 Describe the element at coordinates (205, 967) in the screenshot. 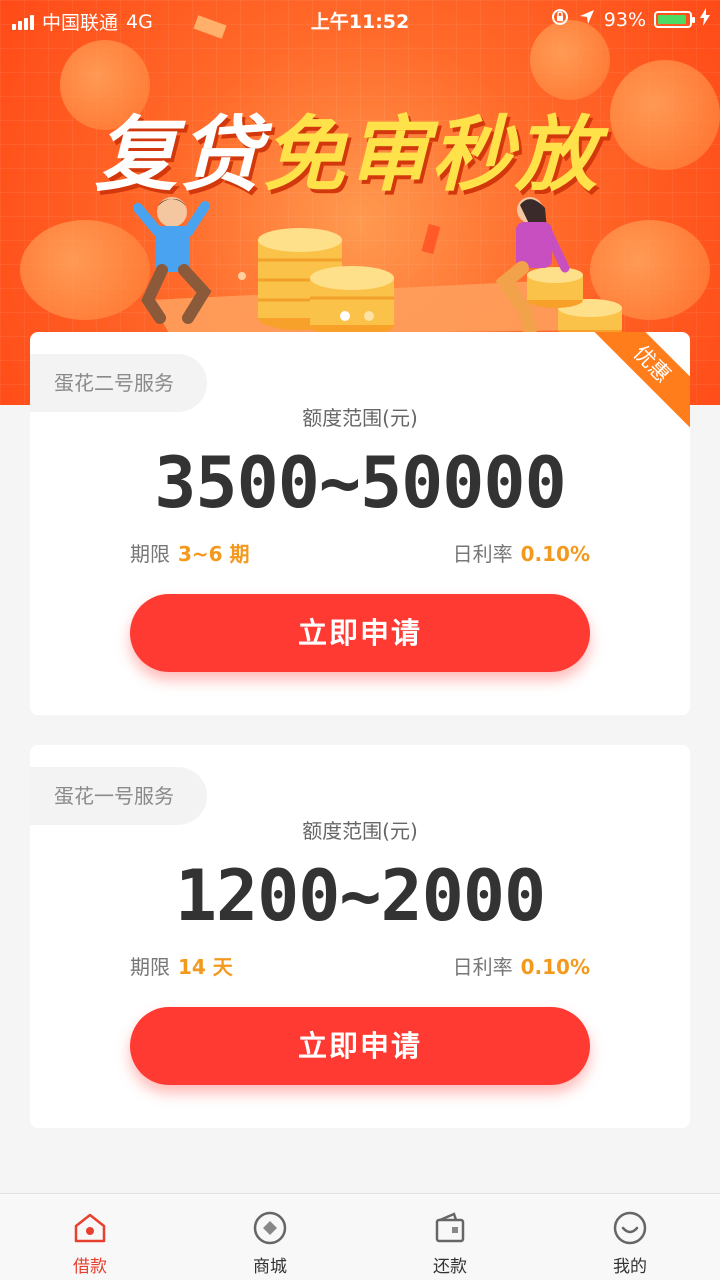

I see `term-value: 14 天` at that location.